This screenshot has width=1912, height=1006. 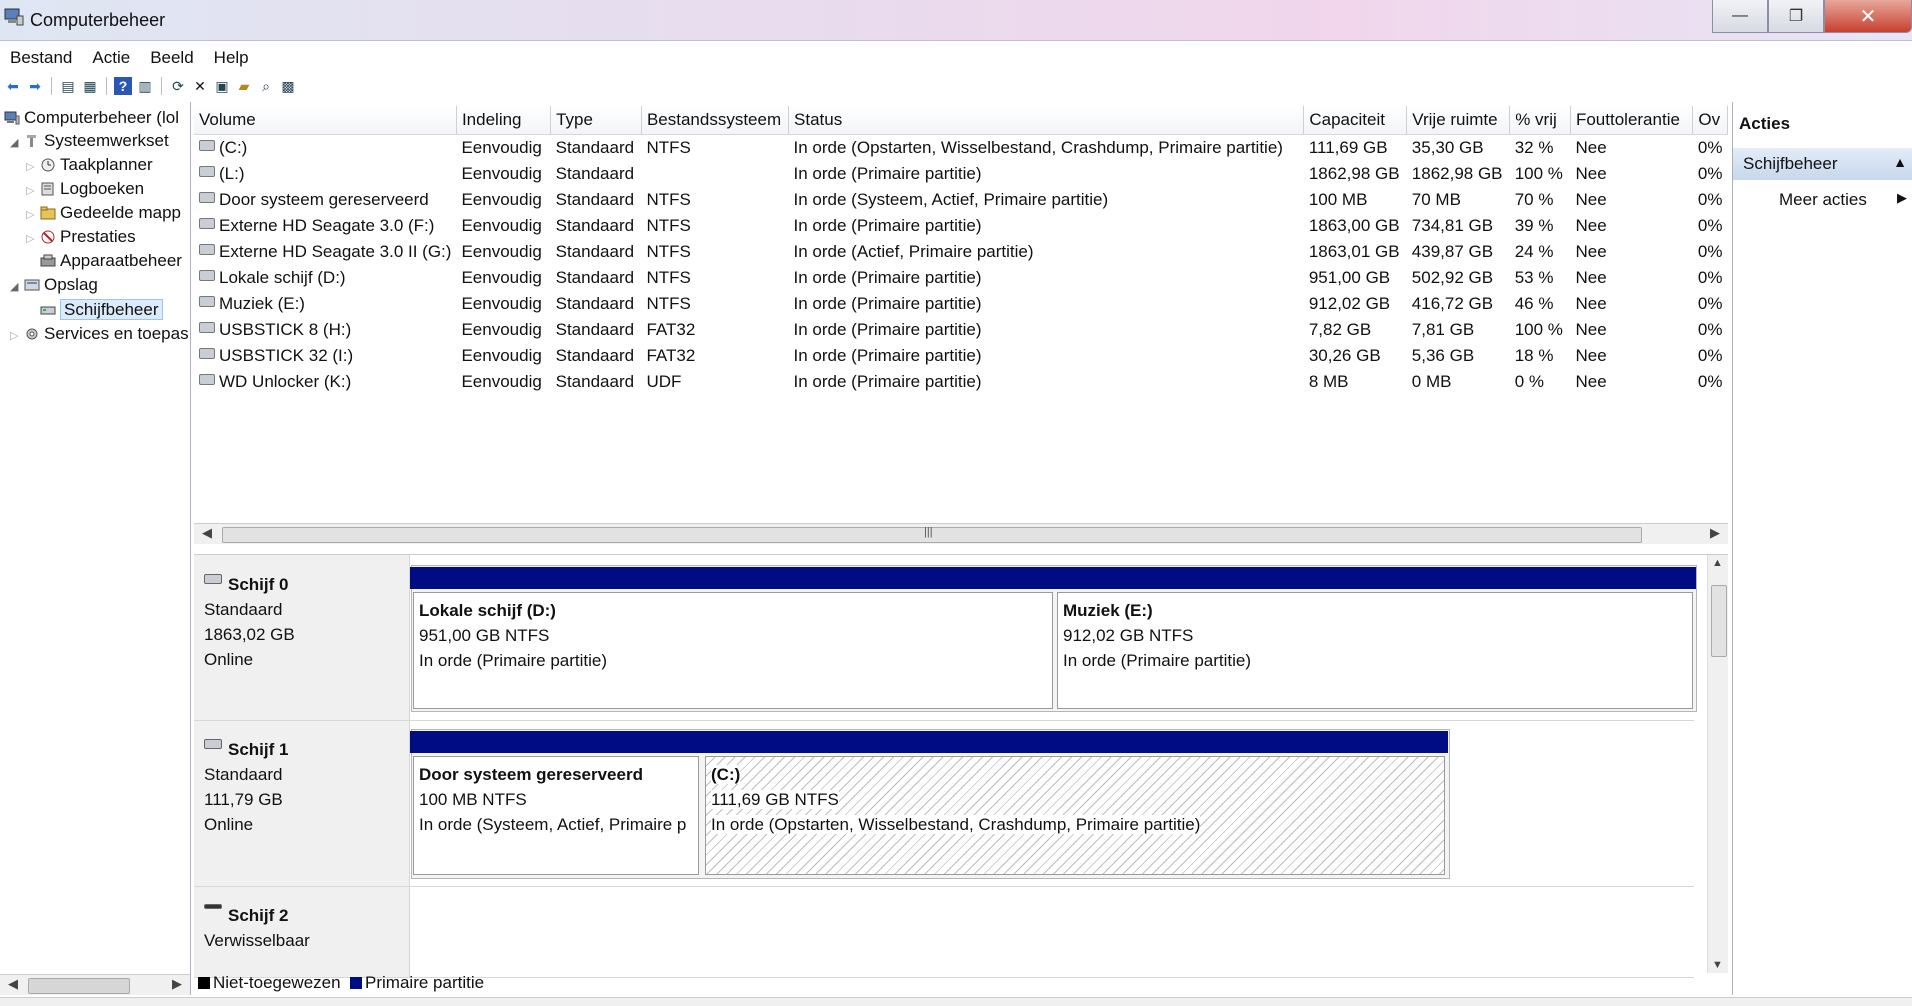 What do you see at coordinates (123, 86) in the screenshot?
I see `help-icon: ?` at bounding box center [123, 86].